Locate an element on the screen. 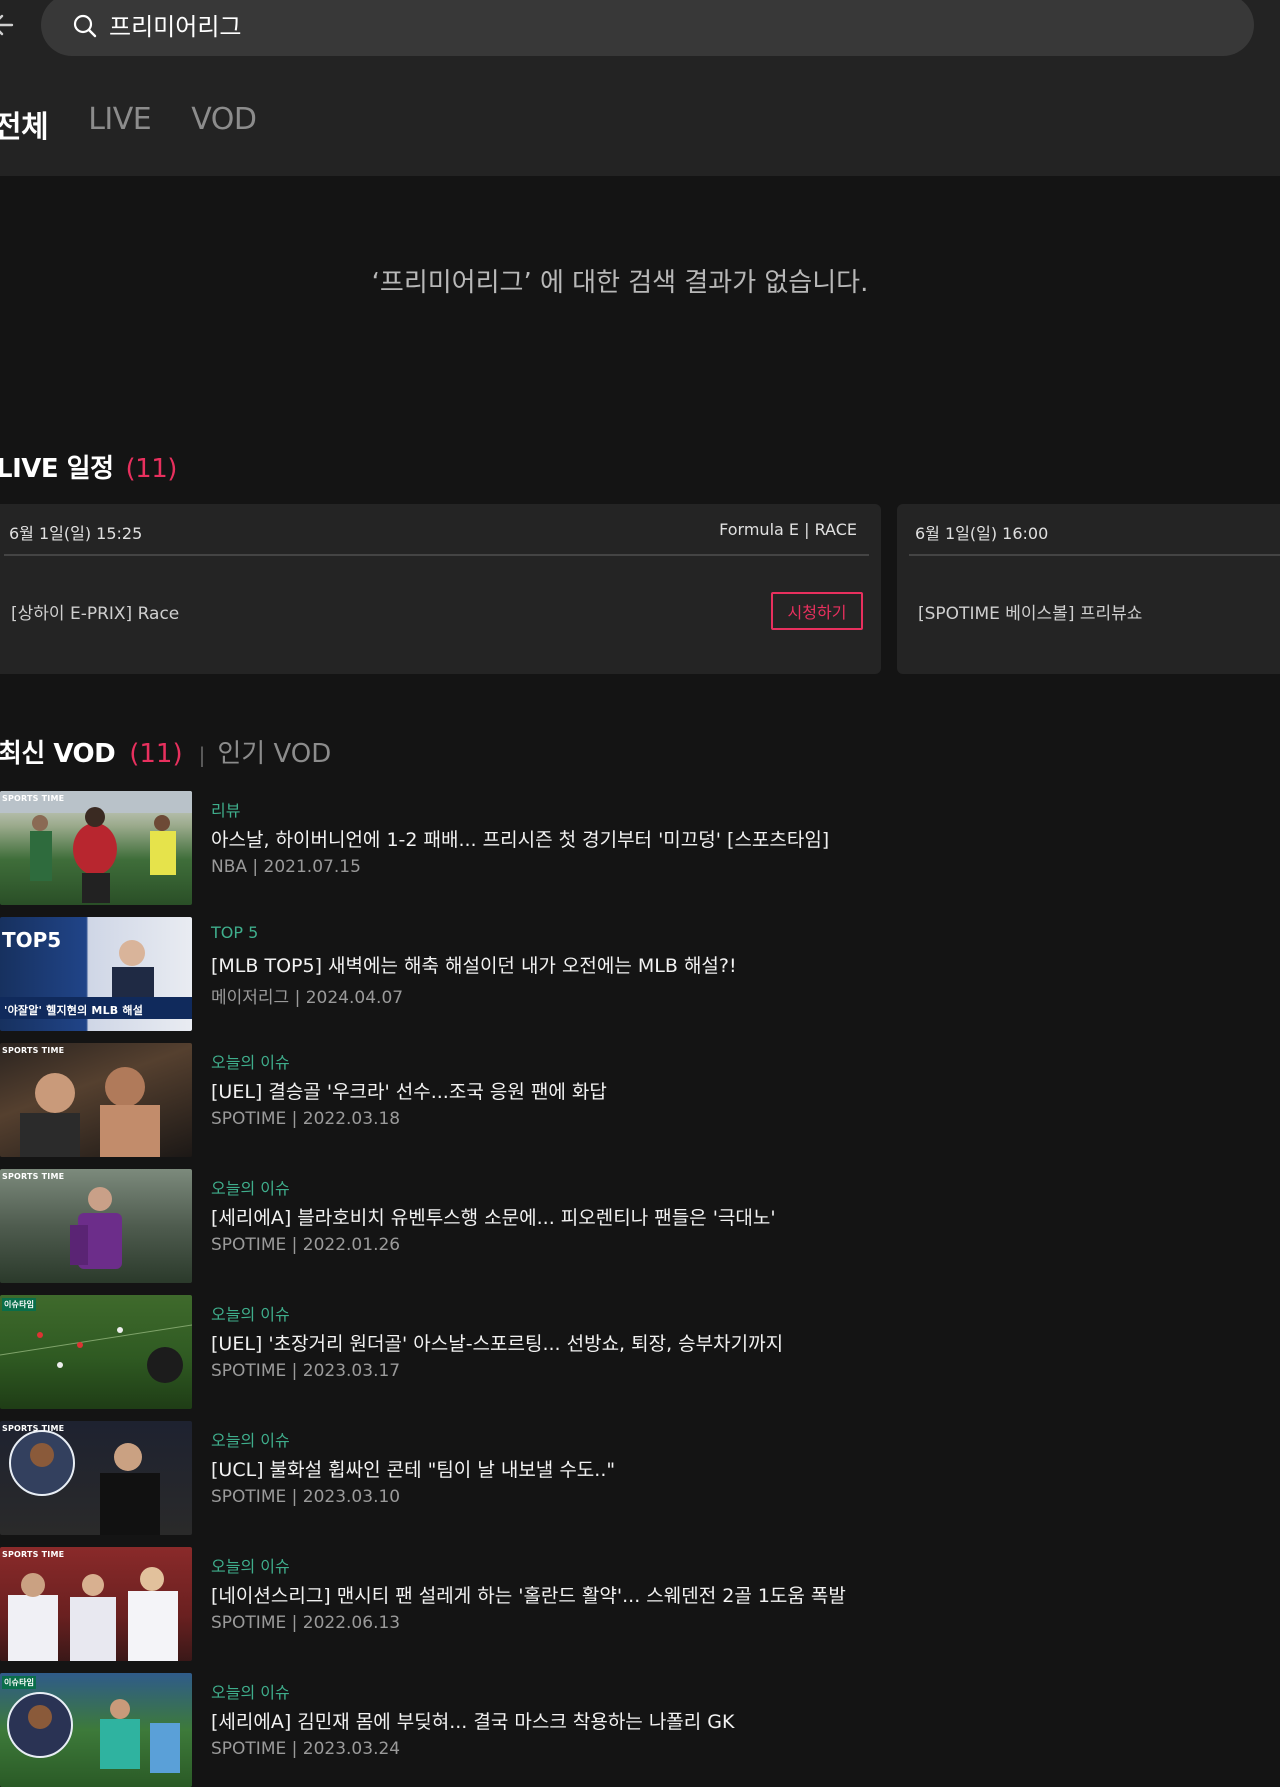 The height and width of the screenshot is (1787, 1280). vod-count: (11) is located at coordinates (156, 754).